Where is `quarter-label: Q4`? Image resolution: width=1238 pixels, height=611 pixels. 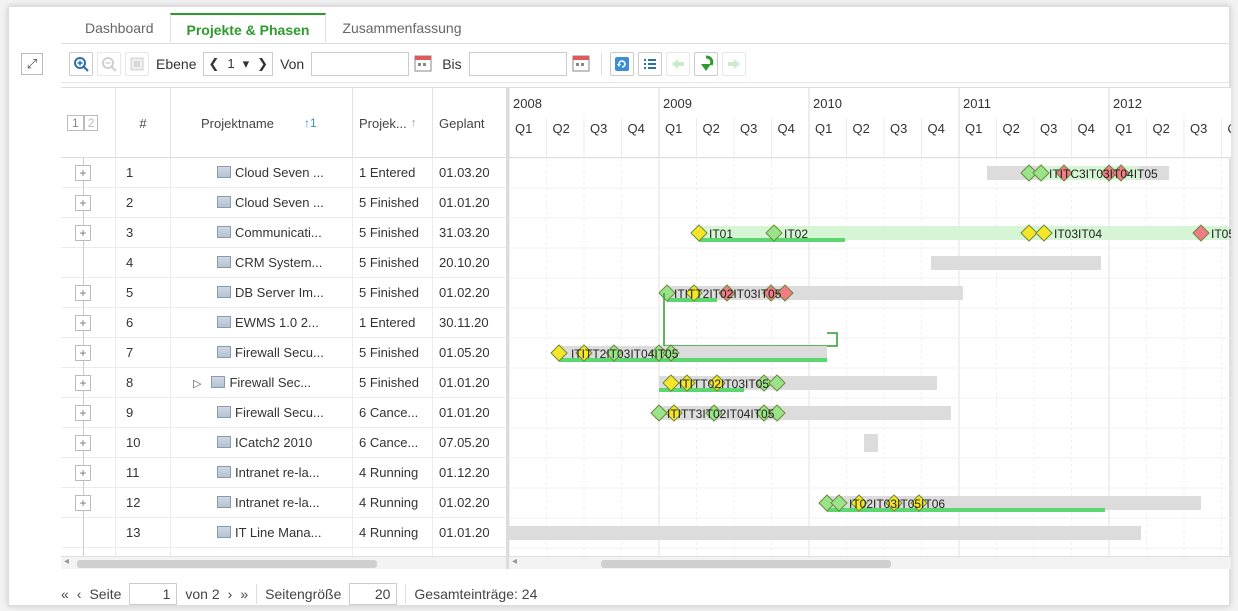
quarter-label: Q4 is located at coordinates (1086, 128).